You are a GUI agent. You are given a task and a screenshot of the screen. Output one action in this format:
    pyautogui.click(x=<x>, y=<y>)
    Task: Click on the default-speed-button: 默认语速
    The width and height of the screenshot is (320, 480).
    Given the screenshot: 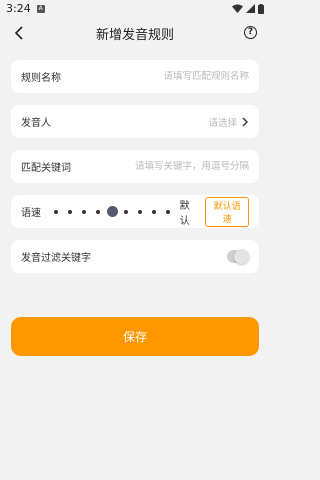 What is the action you would take?
    pyautogui.click(x=227, y=211)
    